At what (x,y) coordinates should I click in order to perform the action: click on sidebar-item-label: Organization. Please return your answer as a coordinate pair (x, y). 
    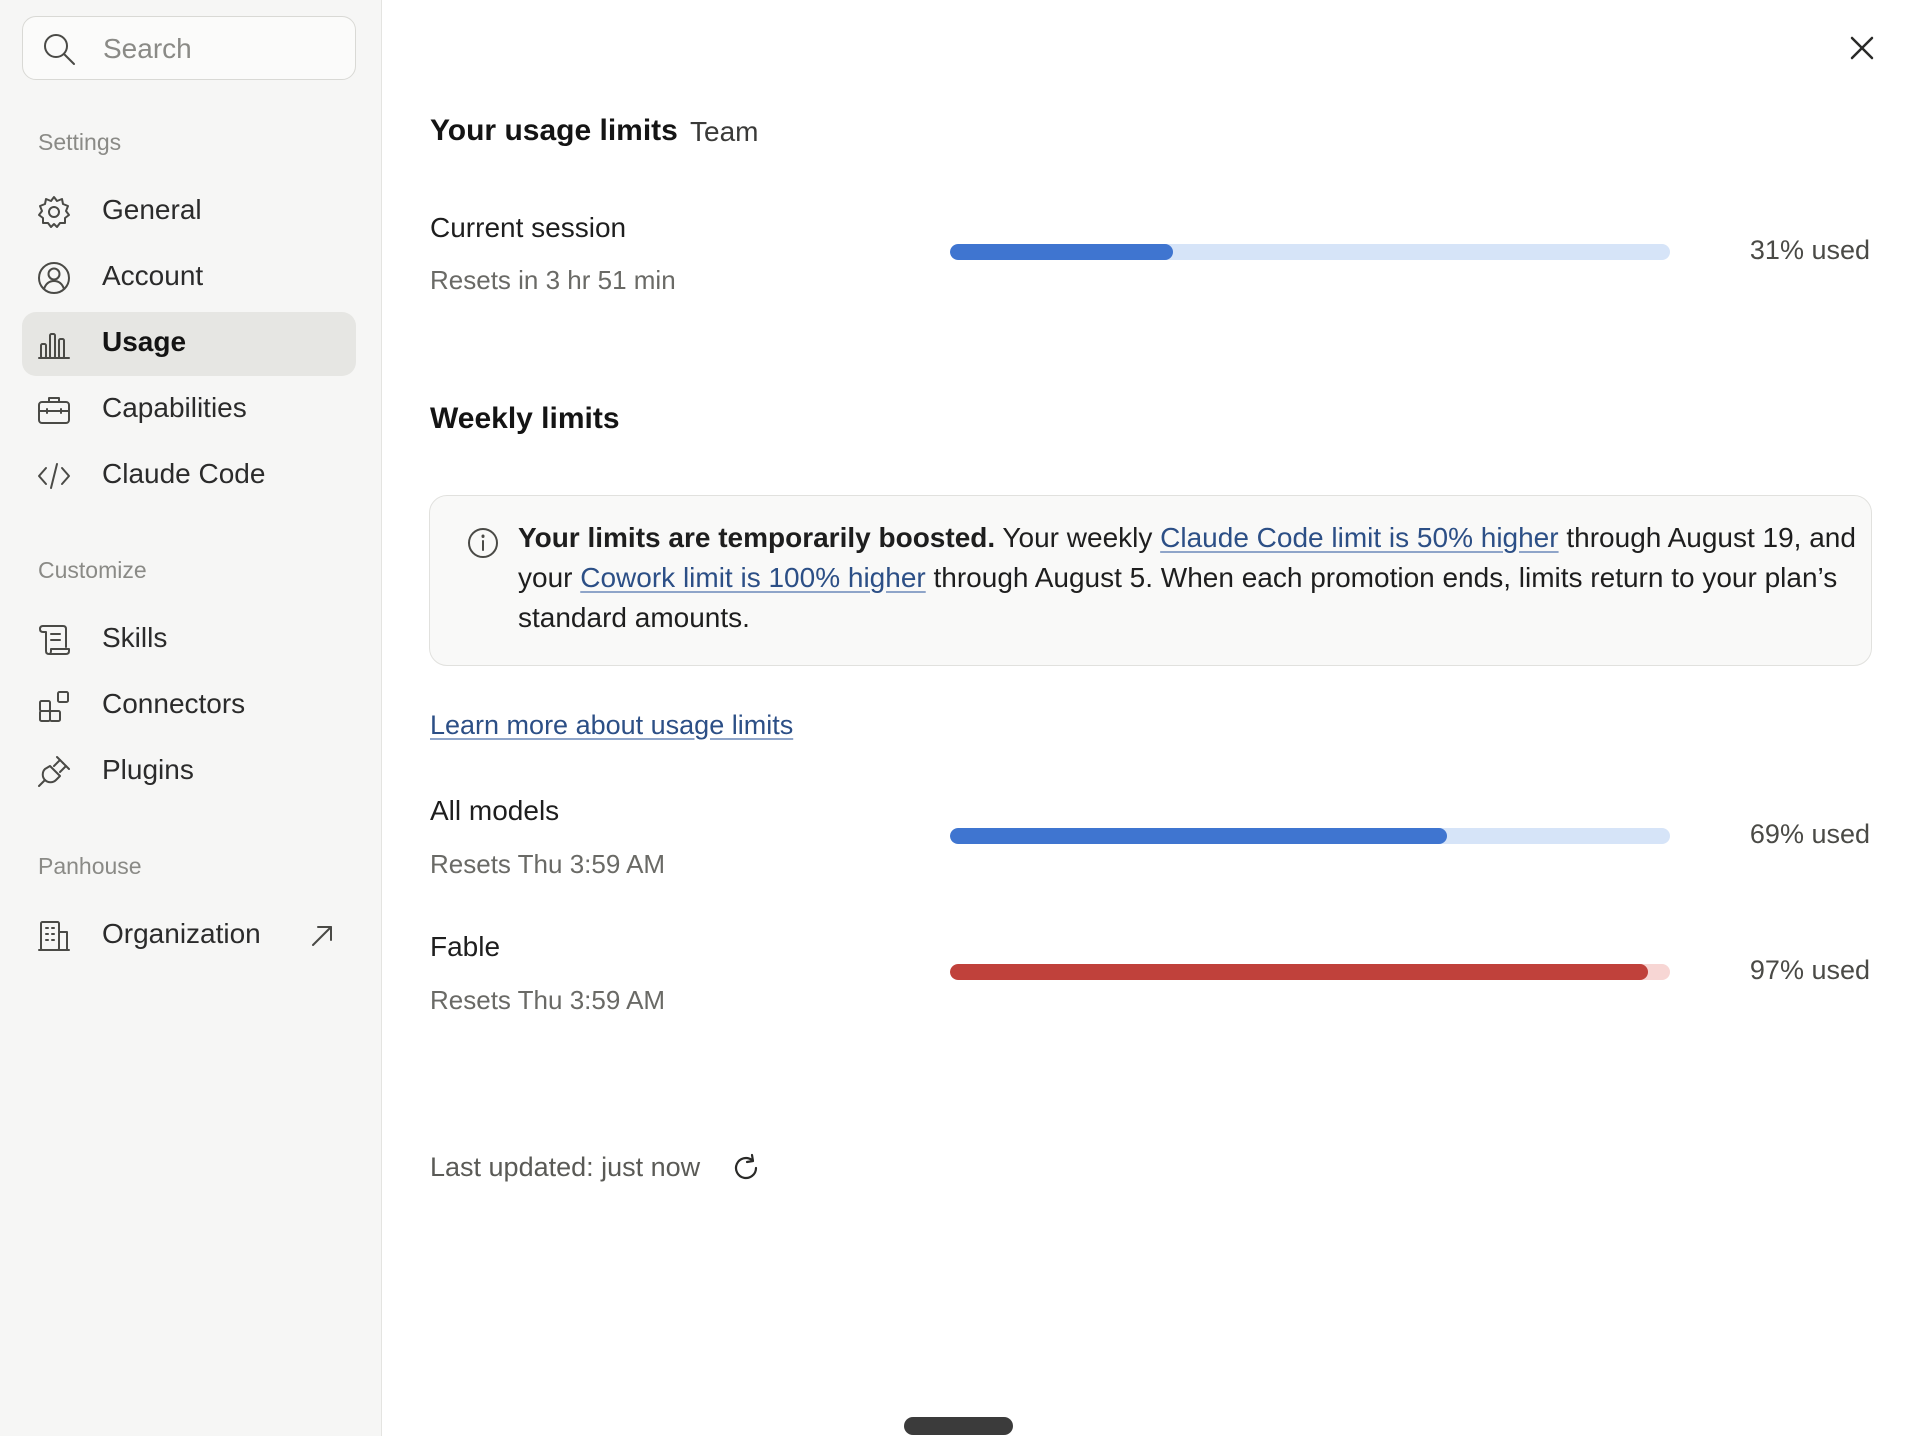
    Looking at the image, I should click on (181, 933).